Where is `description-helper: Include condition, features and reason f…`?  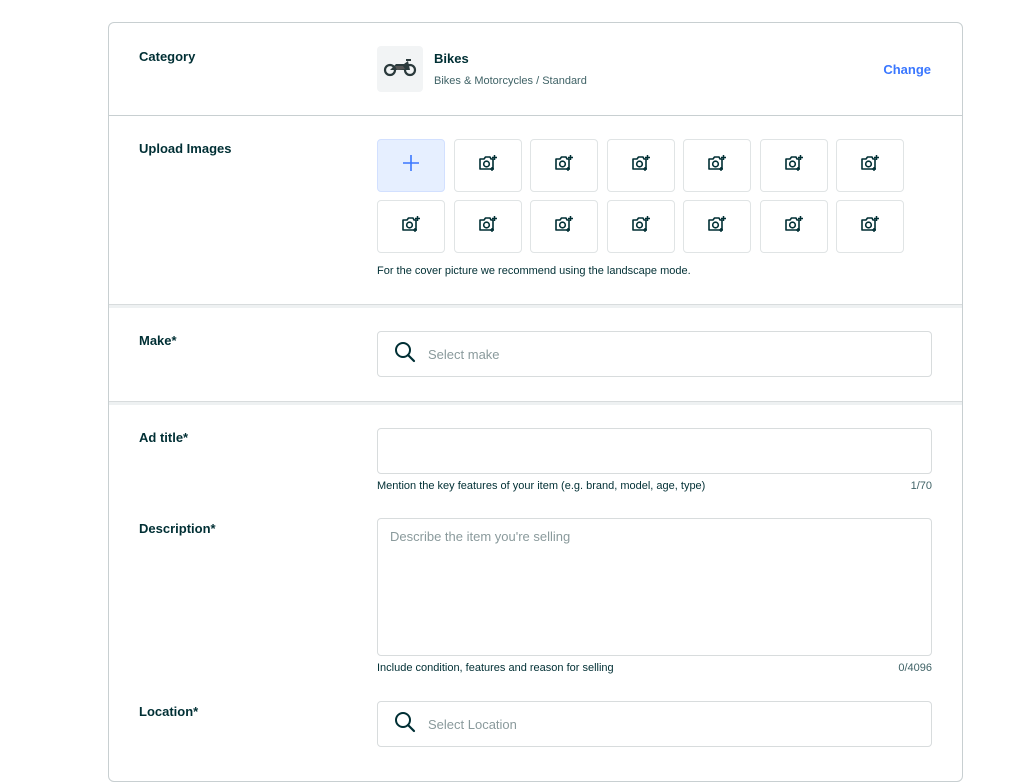 description-helper: Include condition, features and reason f… is located at coordinates (495, 668).